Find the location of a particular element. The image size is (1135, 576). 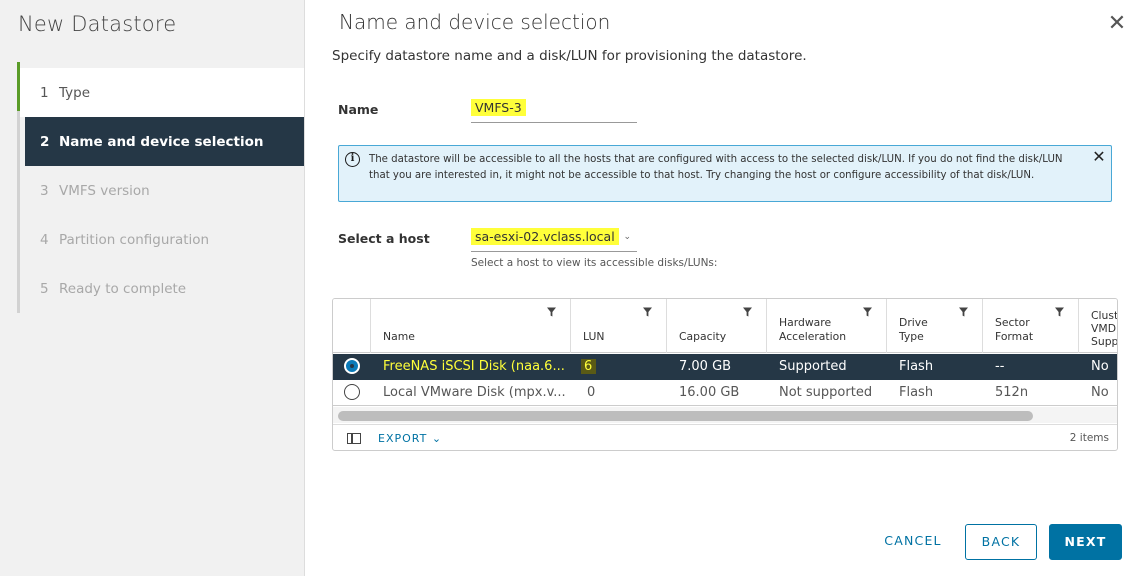

host-select-value: sa-esxi-02.vclass.local is located at coordinates (545, 236).